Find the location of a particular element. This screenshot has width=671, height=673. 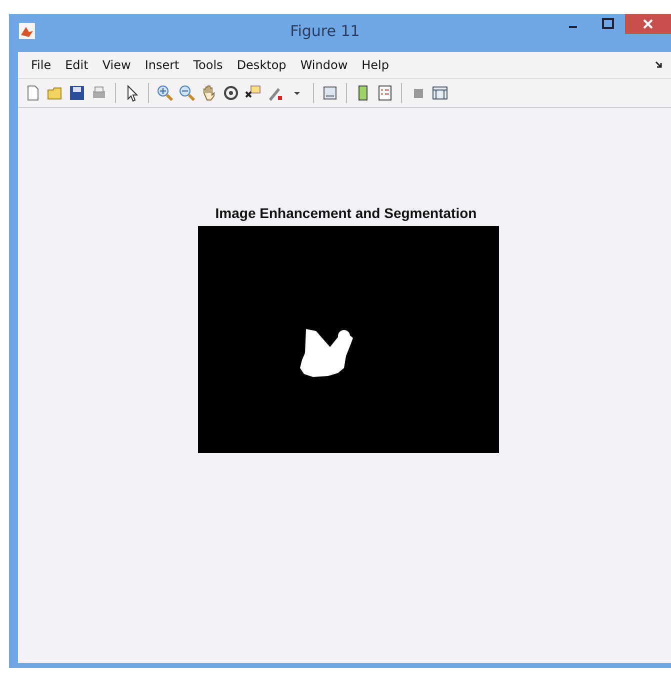

menu-item: Tools is located at coordinates (208, 65).